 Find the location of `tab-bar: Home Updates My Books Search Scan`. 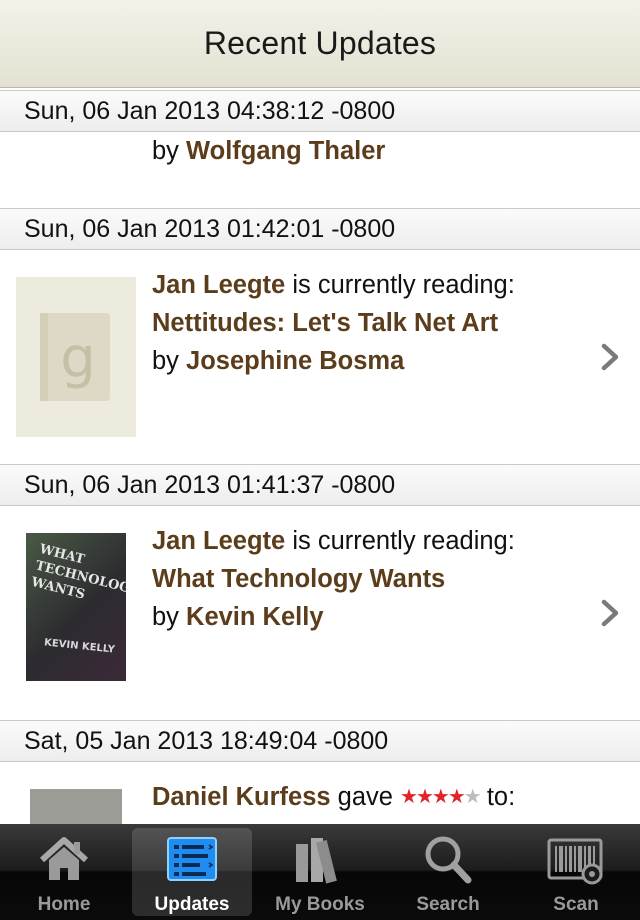

tab-bar: Home Updates My Books Search Scan is located at coordinates (320, 872).